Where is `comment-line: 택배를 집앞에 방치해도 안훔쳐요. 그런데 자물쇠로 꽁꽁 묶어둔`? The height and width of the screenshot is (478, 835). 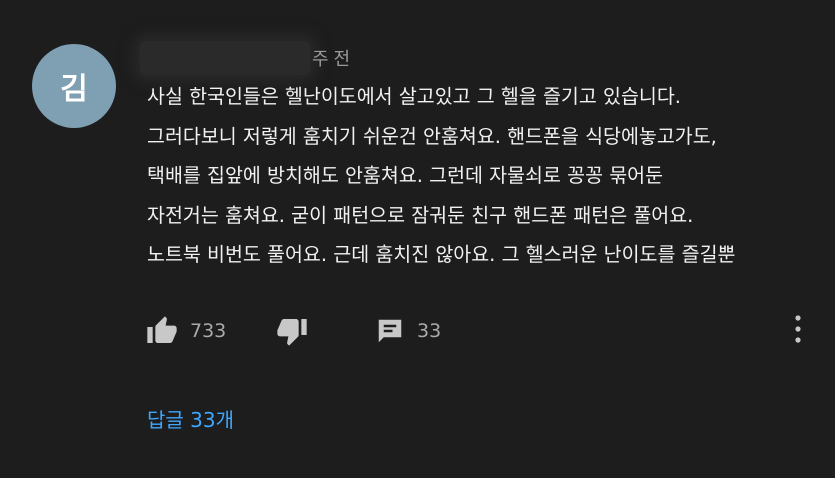 comment-line: 택배를 집앞에 방치해도 안훔쳐요. 그런데 자물쇠로 꽁꽁 묶어둔 is located at coordinates (405, 175).